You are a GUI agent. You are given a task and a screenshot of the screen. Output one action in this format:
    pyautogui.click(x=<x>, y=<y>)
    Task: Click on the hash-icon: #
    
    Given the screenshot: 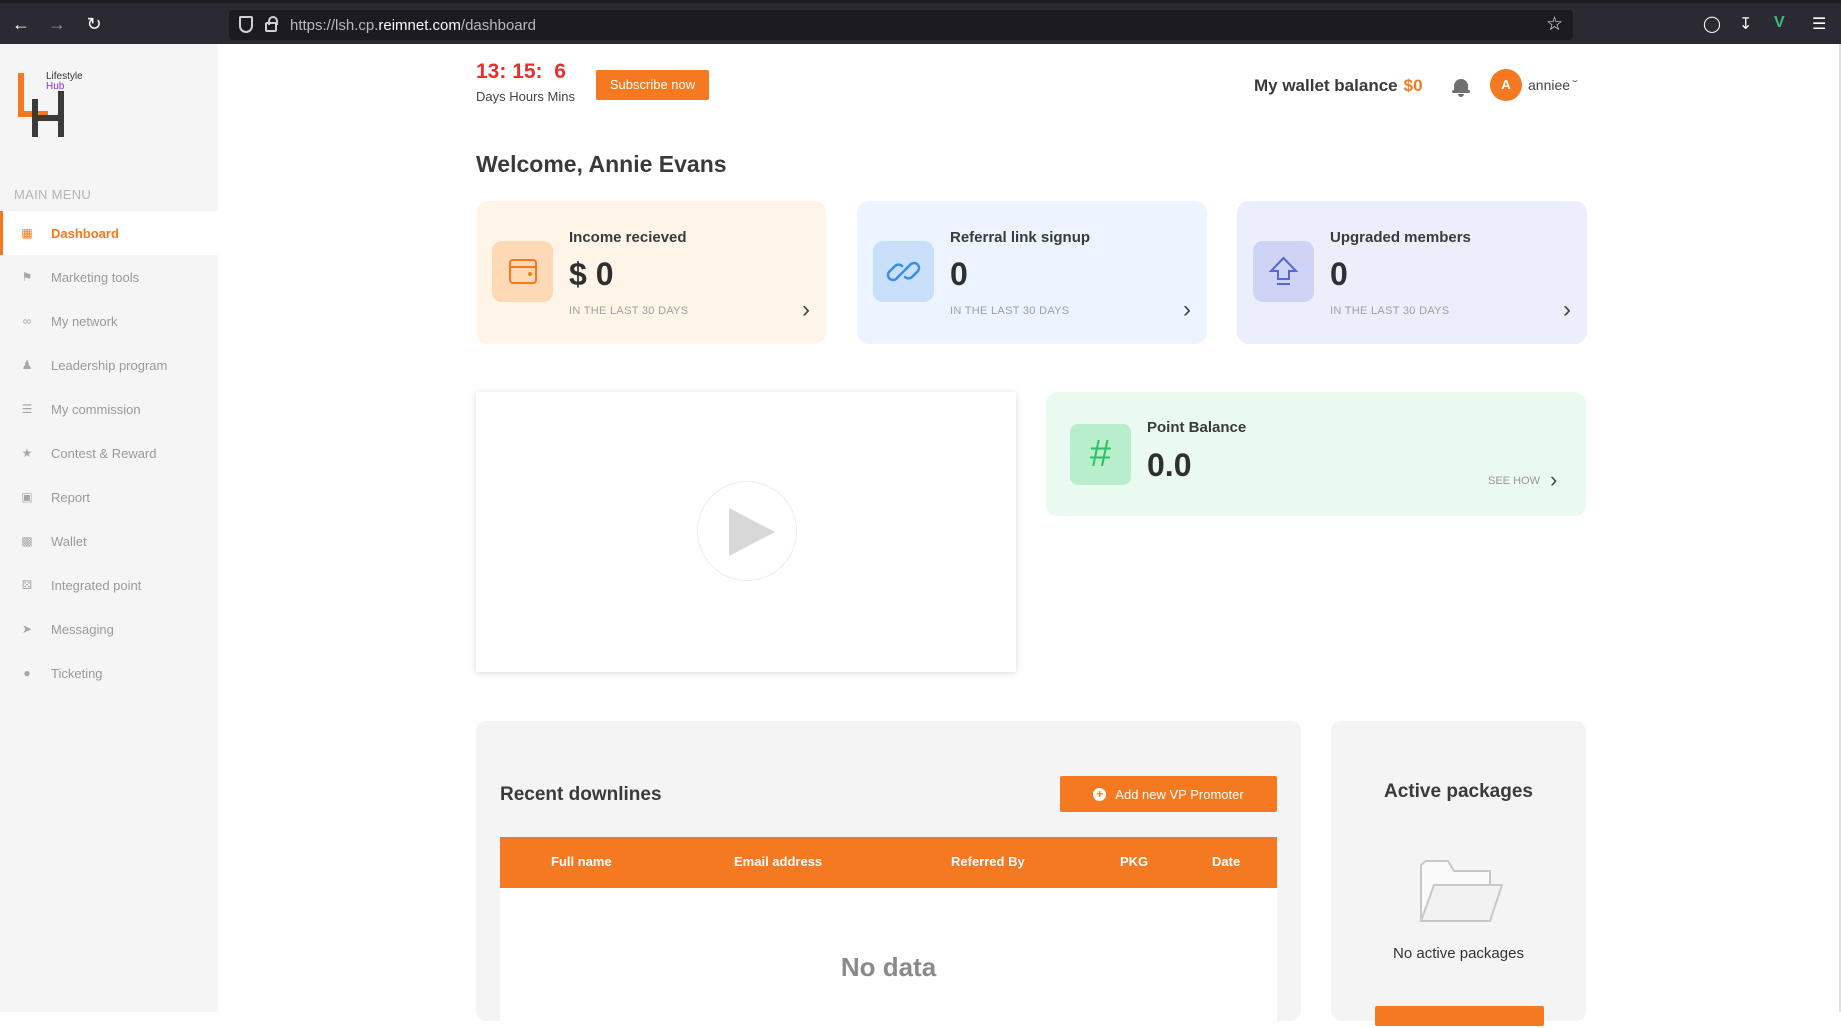 What is the action you would take?
    pyautogui.click(x=1100, y=454)
    